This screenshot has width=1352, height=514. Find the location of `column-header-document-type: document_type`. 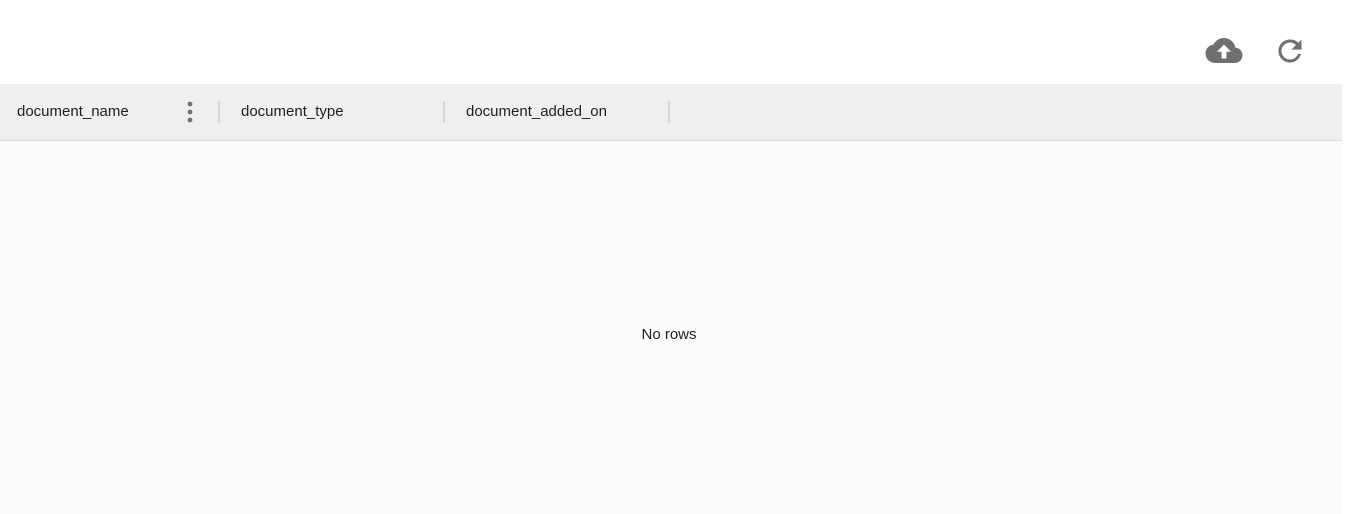

column-header-document-type: document_type is located at coordinates (337, 112).